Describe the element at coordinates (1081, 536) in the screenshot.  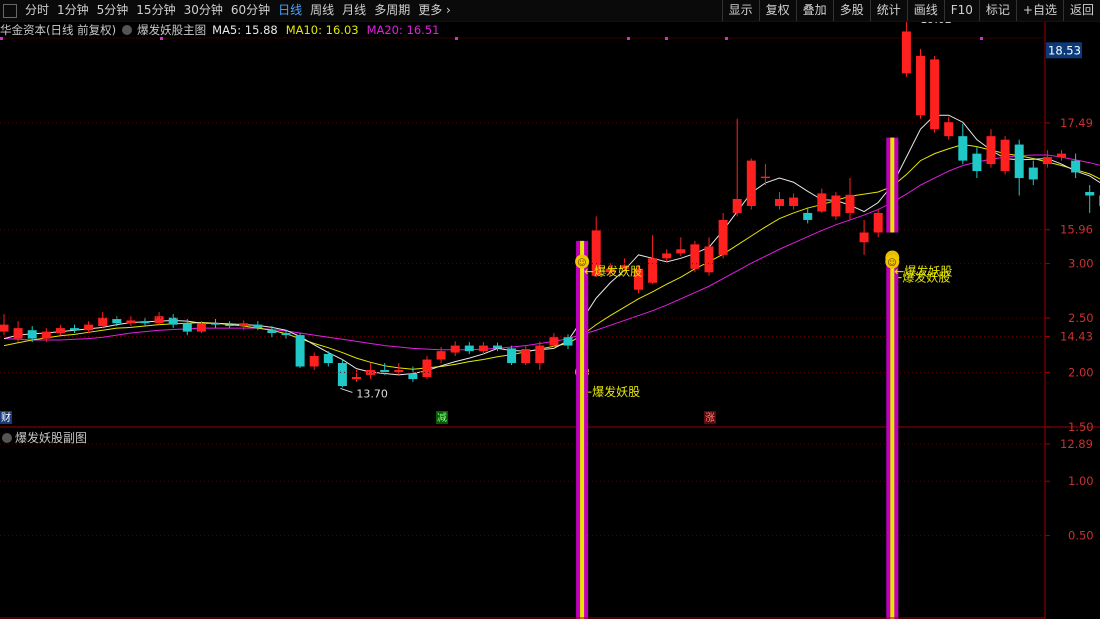
I see `sub-tick-label: 0.50` at that location.